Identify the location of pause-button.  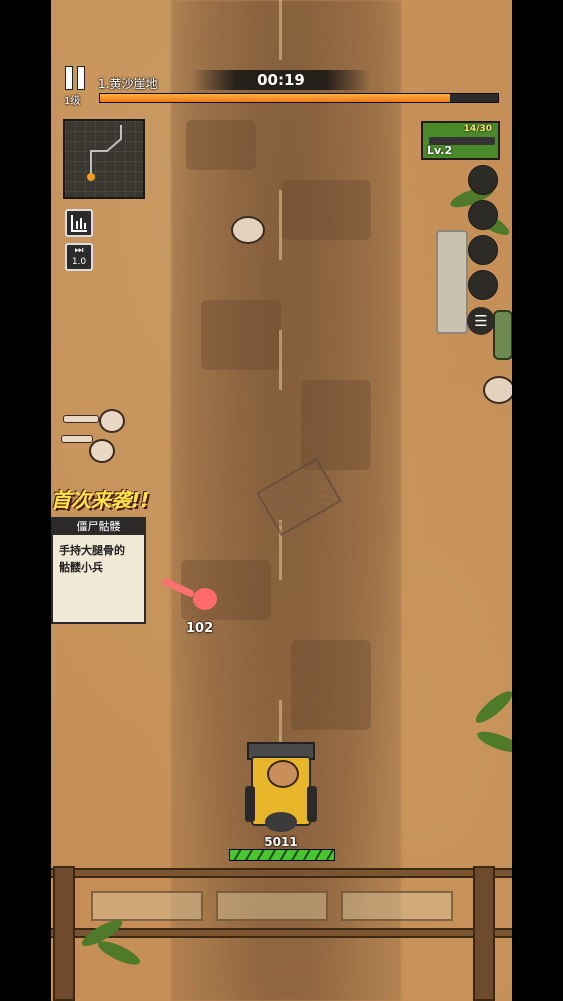
(76, 79).